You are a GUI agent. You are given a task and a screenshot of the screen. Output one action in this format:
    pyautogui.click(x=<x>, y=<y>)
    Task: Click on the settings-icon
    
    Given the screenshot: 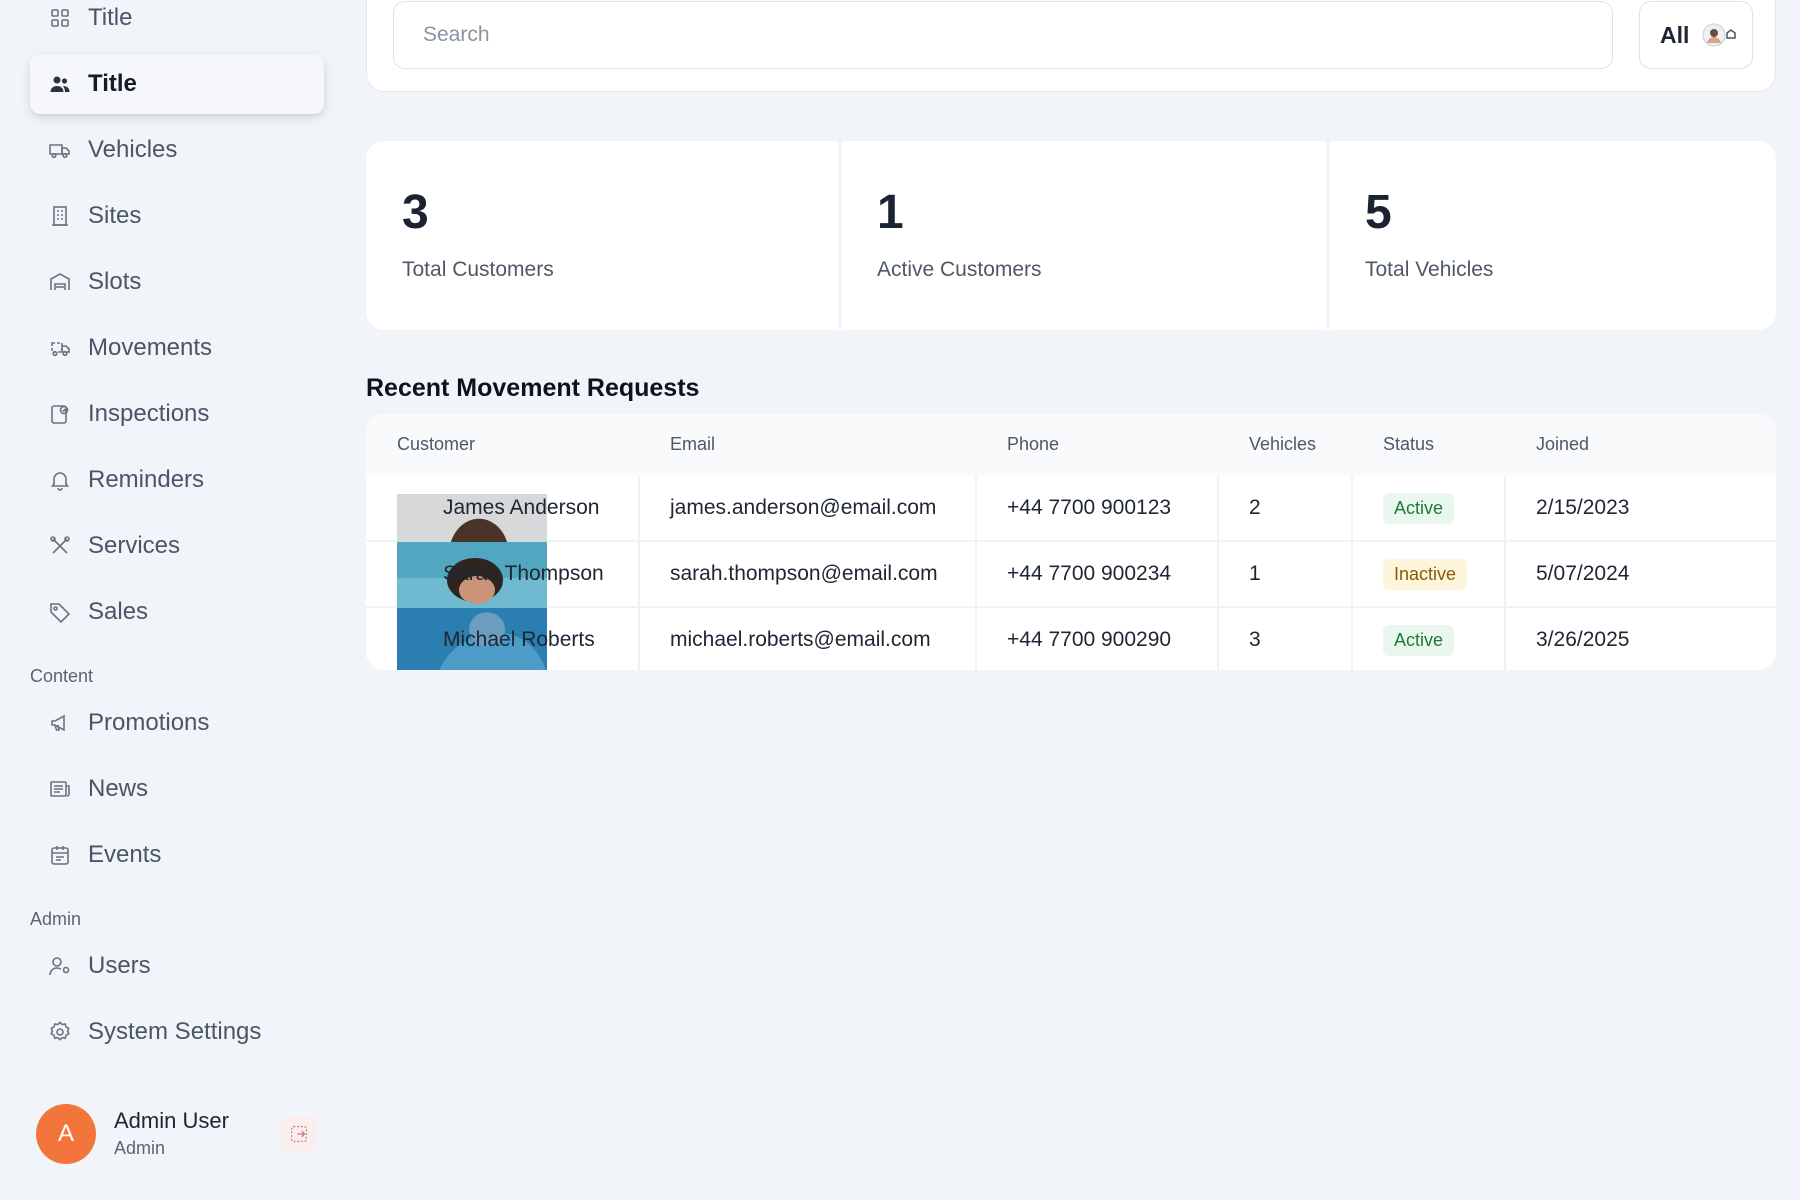 What is the action you would take?
    pyautogui.click(x=60, y=1032)
    